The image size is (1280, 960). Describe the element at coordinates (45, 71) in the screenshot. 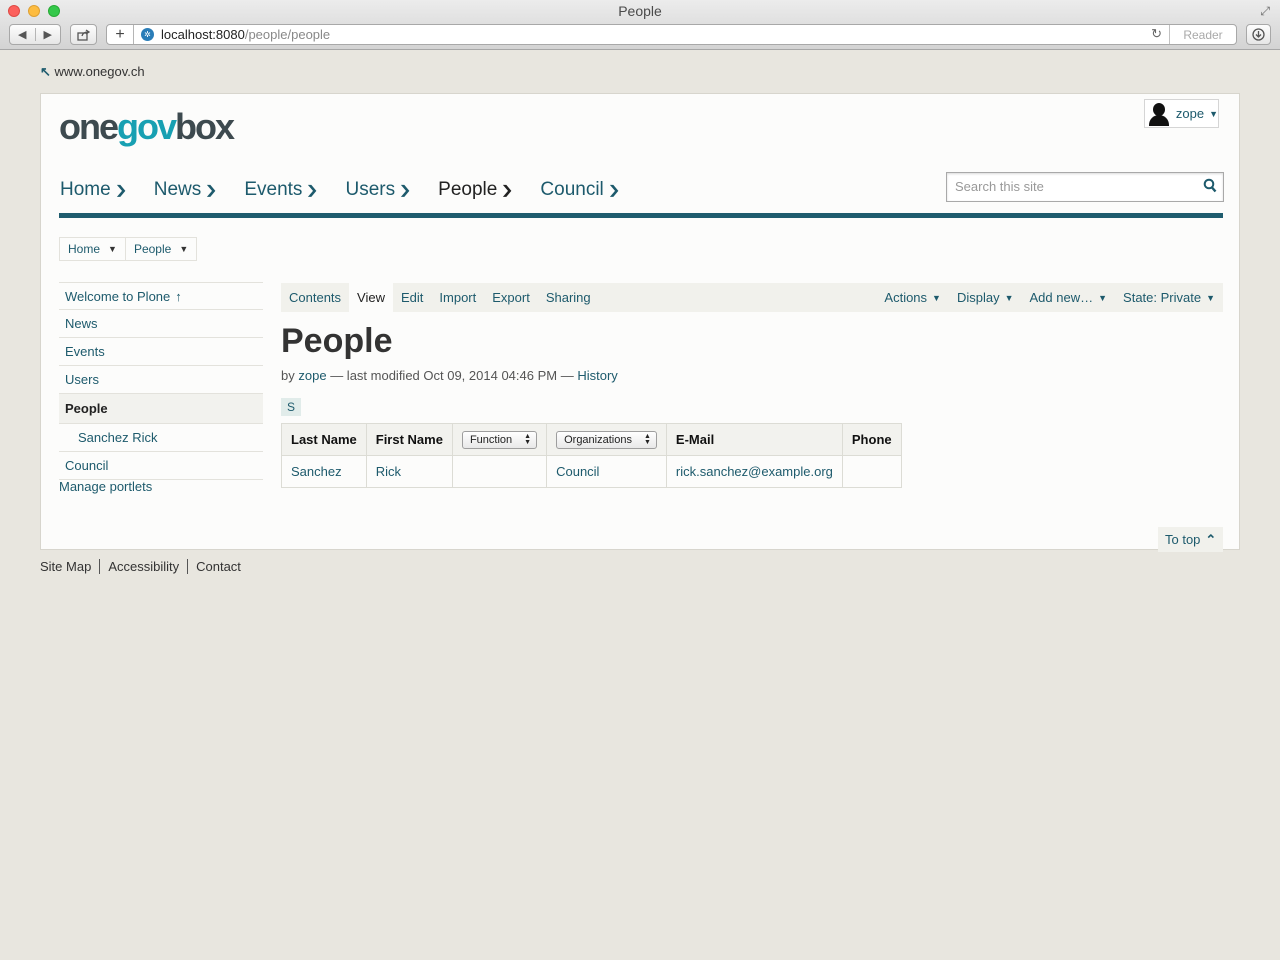

I see `arrow-up-left-icon: ↖` at that location.